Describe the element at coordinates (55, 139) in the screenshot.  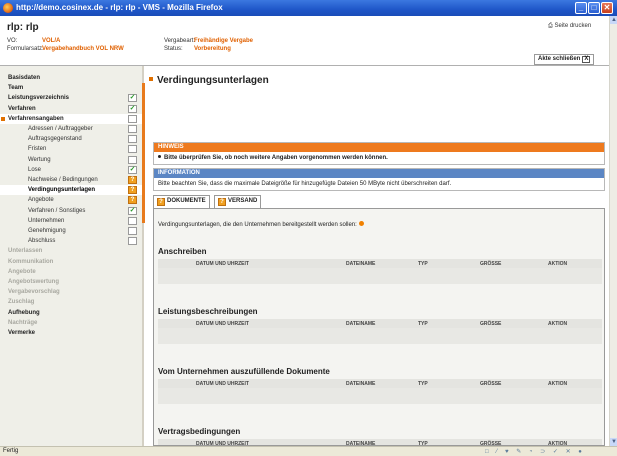
I see `sidebar-item-label: Auftragsgegenstand` at that location.